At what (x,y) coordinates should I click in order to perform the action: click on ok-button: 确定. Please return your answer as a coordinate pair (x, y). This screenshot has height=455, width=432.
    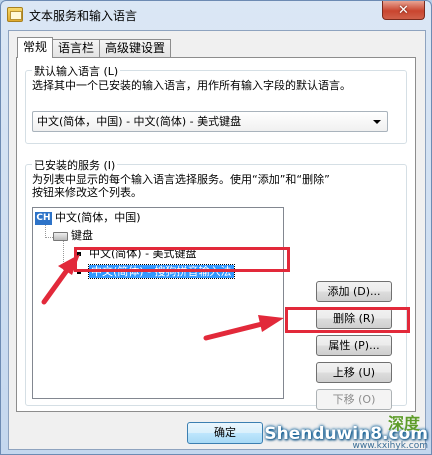
    Looking at the image, I should click on (225, 433).